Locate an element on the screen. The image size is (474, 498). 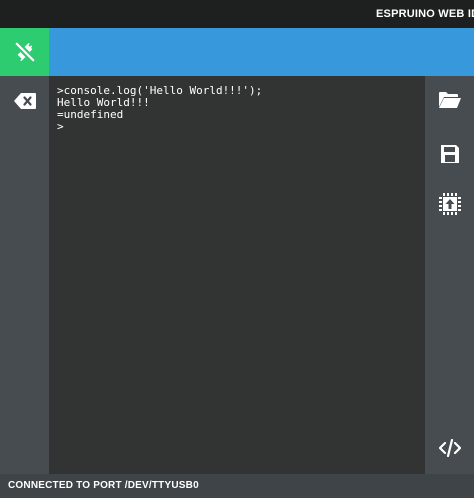
open-file-button is located at coordinates (449, 100).